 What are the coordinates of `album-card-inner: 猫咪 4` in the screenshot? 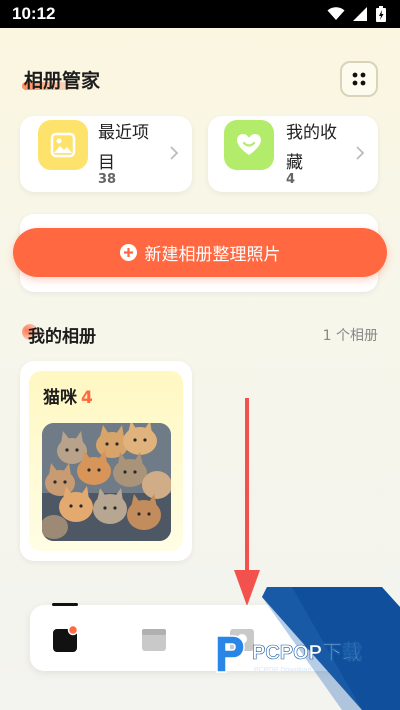 It's located at (106, 461).